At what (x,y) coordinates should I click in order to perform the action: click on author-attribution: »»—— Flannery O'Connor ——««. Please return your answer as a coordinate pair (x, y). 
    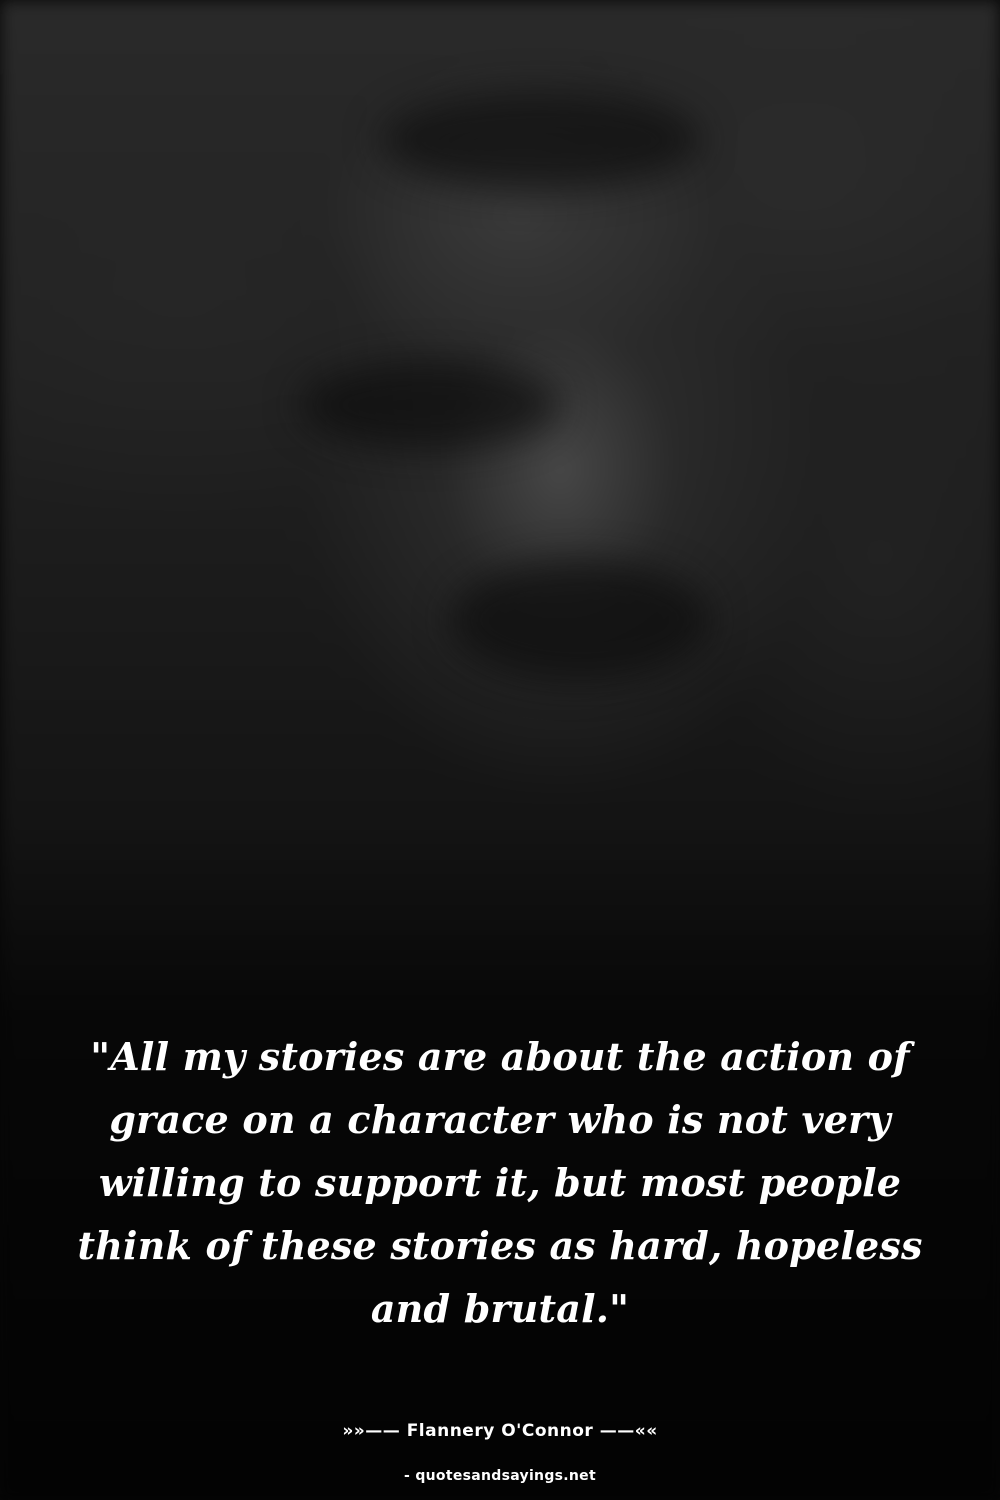
    Looking at the image, I should click on (500, 1431).